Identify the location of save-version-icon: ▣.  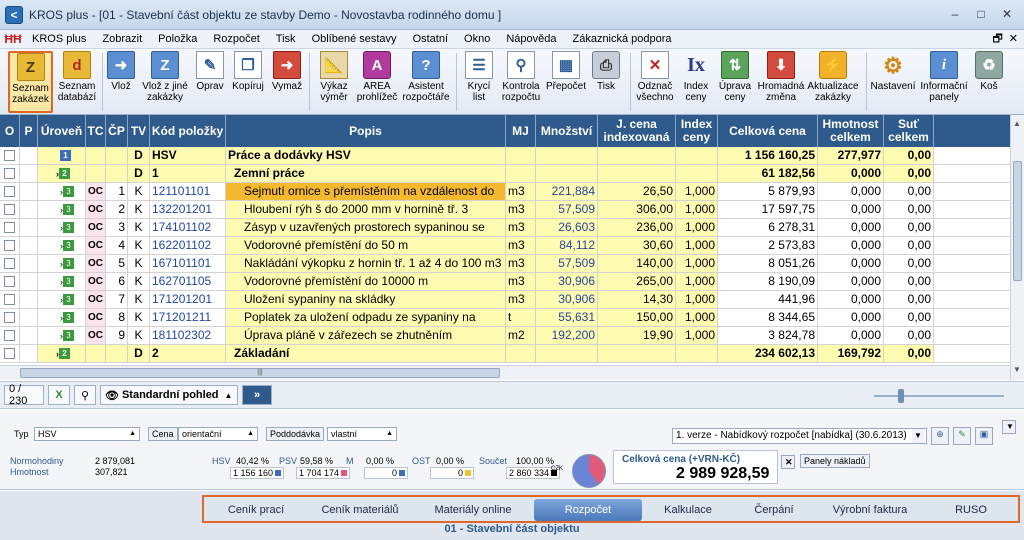
(984, 436).